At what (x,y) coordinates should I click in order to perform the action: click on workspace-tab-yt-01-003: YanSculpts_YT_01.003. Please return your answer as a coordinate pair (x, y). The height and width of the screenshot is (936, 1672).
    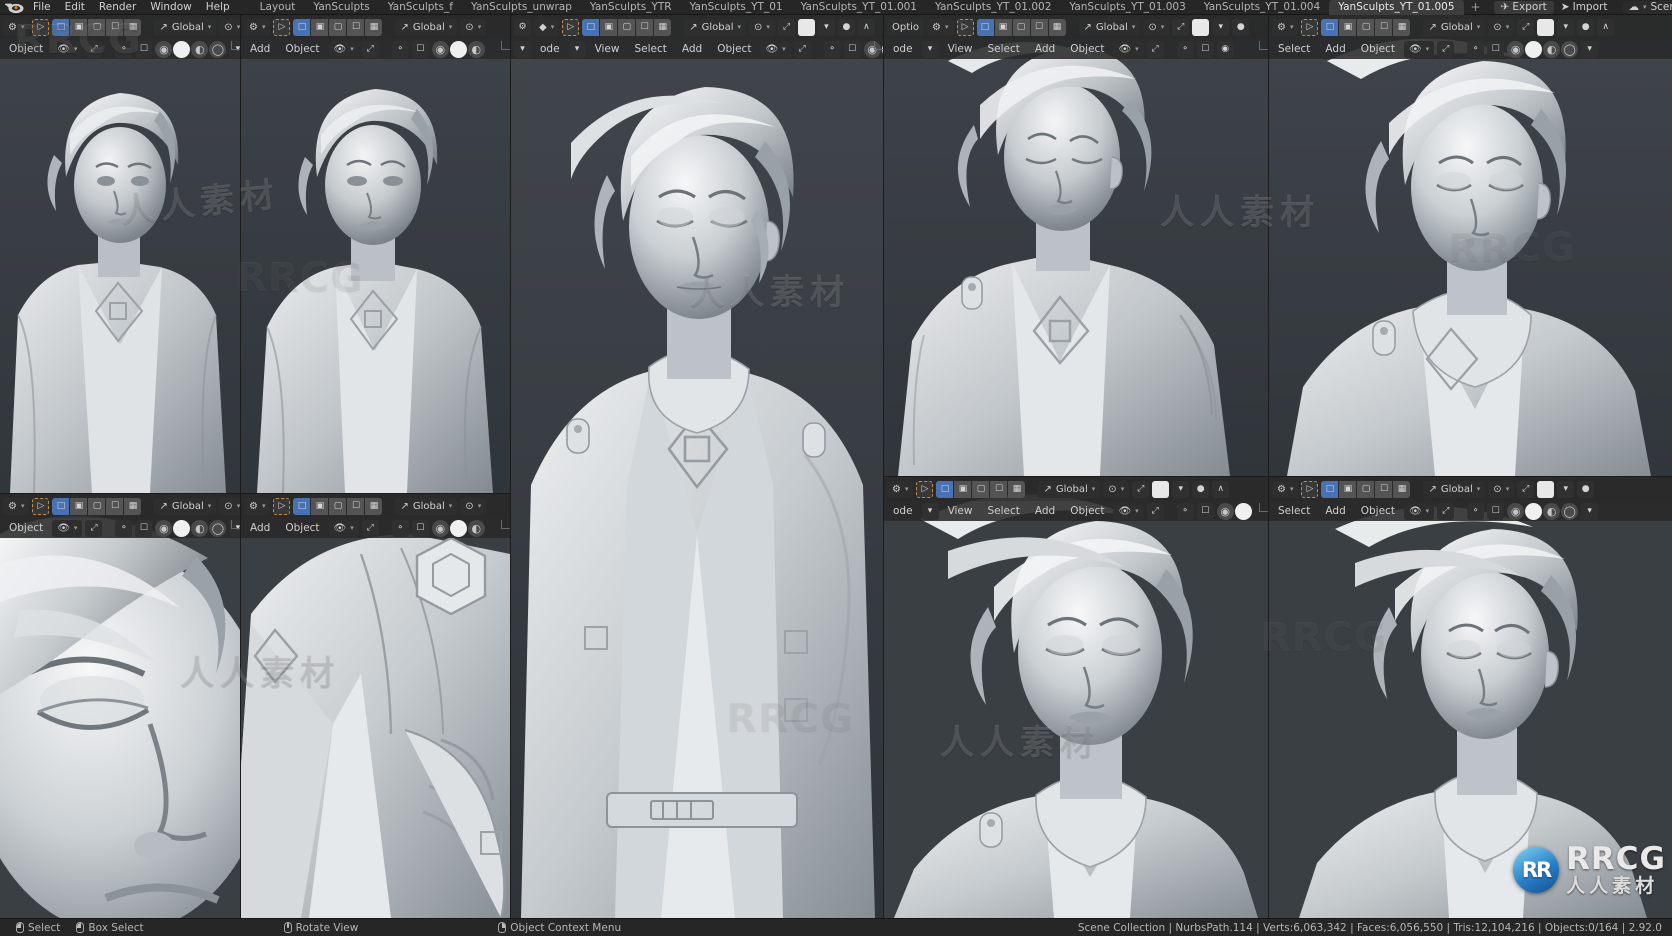
    Looking at the image, I should click on (1127, 7).